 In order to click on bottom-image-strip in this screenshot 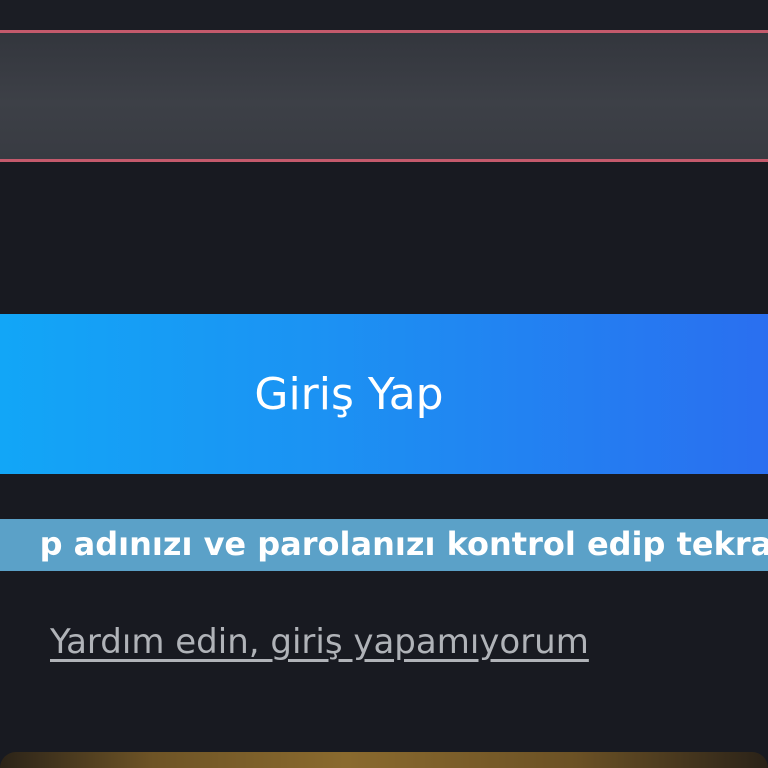, I will do `click(384, 760)`.